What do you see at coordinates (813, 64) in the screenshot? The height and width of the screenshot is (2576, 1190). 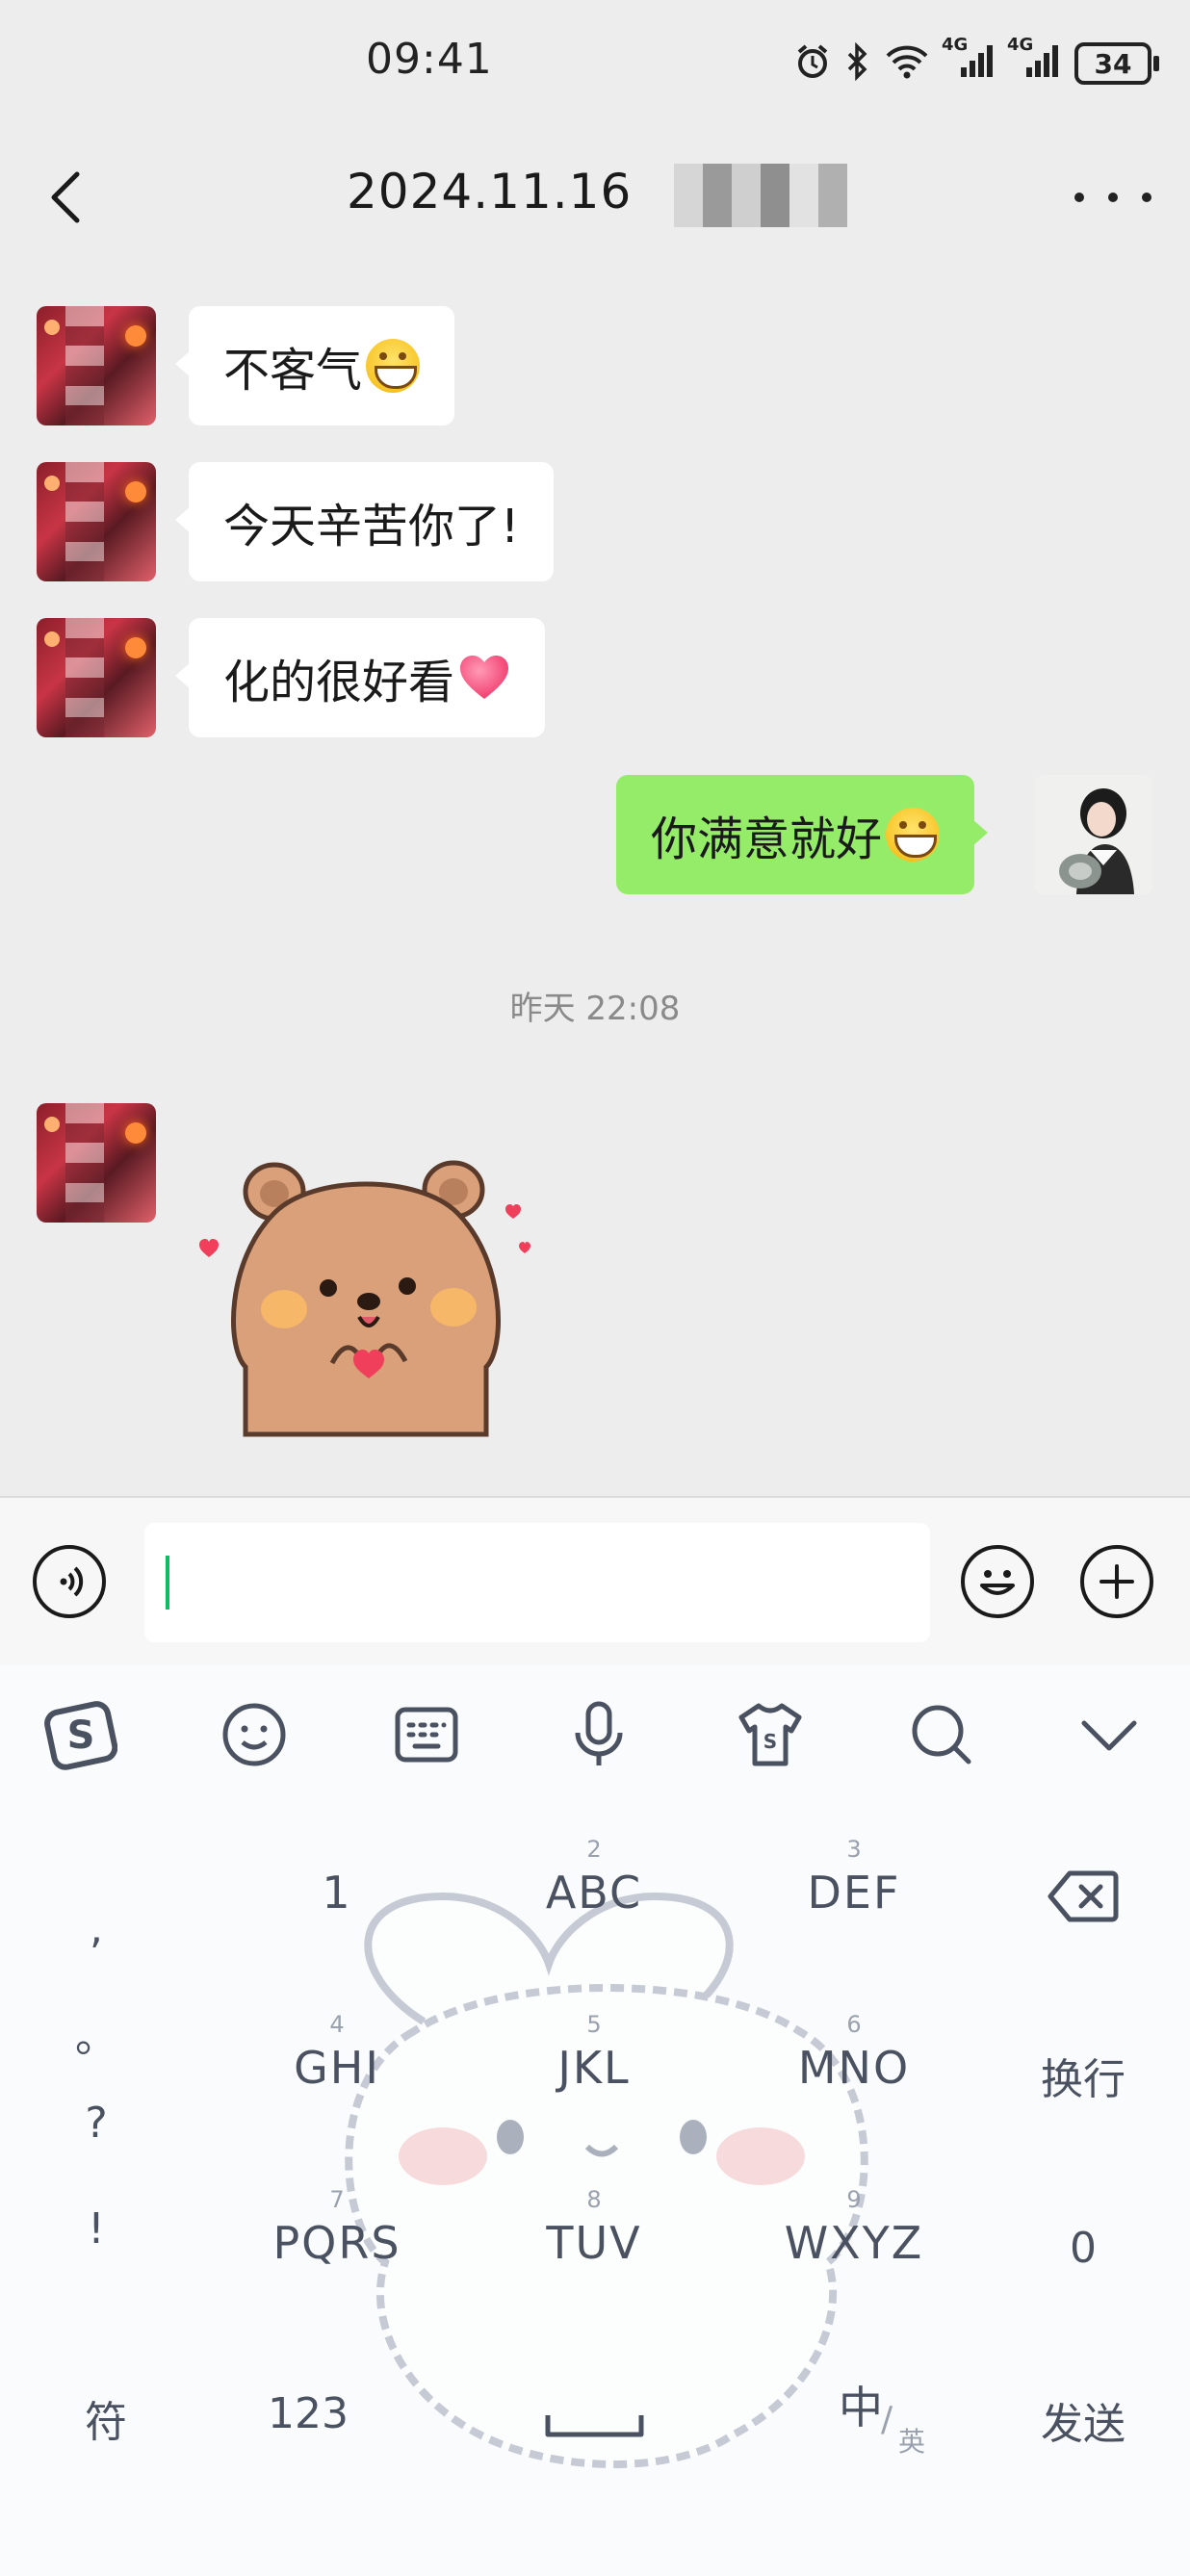 I see `alarm-icon` at bounding box center [813, 64].